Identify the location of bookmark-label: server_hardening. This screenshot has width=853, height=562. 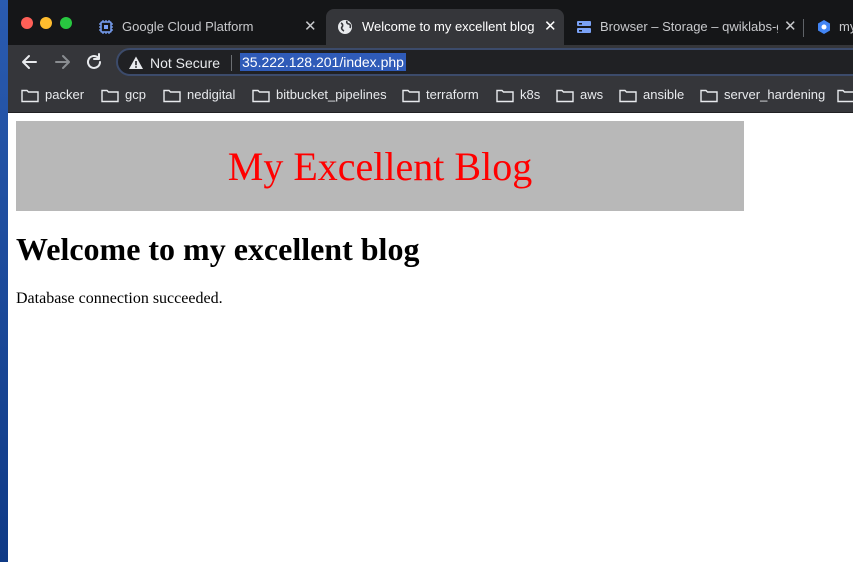
(775, 94).